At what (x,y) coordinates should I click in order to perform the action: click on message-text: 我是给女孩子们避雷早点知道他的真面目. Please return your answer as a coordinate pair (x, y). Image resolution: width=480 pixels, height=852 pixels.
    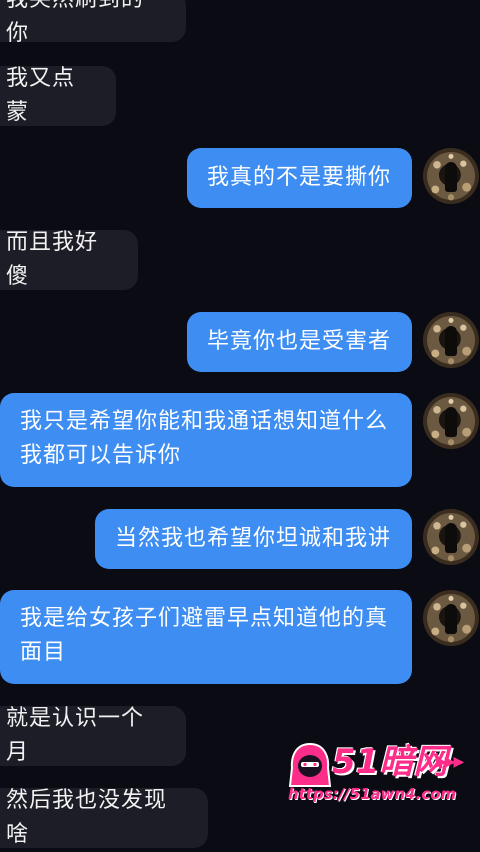
    Looking at the image, I should click on (204, 635).